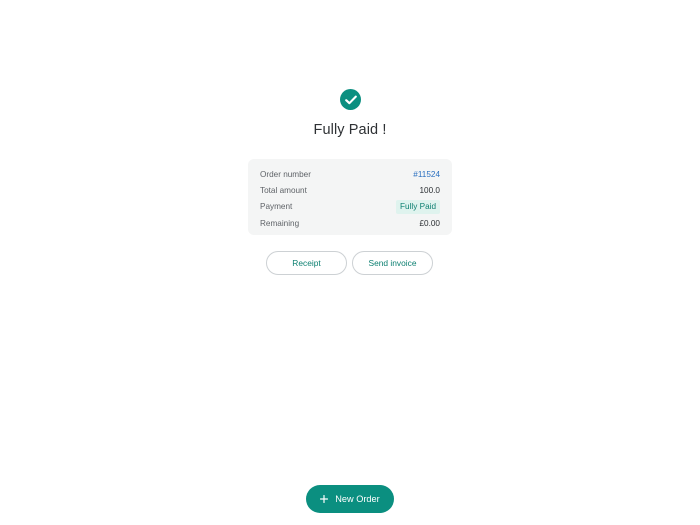  Describe the element at coordinates (350, 190) in the screenshot. I see `total-amount-row: Total amount 100.0` at that location.